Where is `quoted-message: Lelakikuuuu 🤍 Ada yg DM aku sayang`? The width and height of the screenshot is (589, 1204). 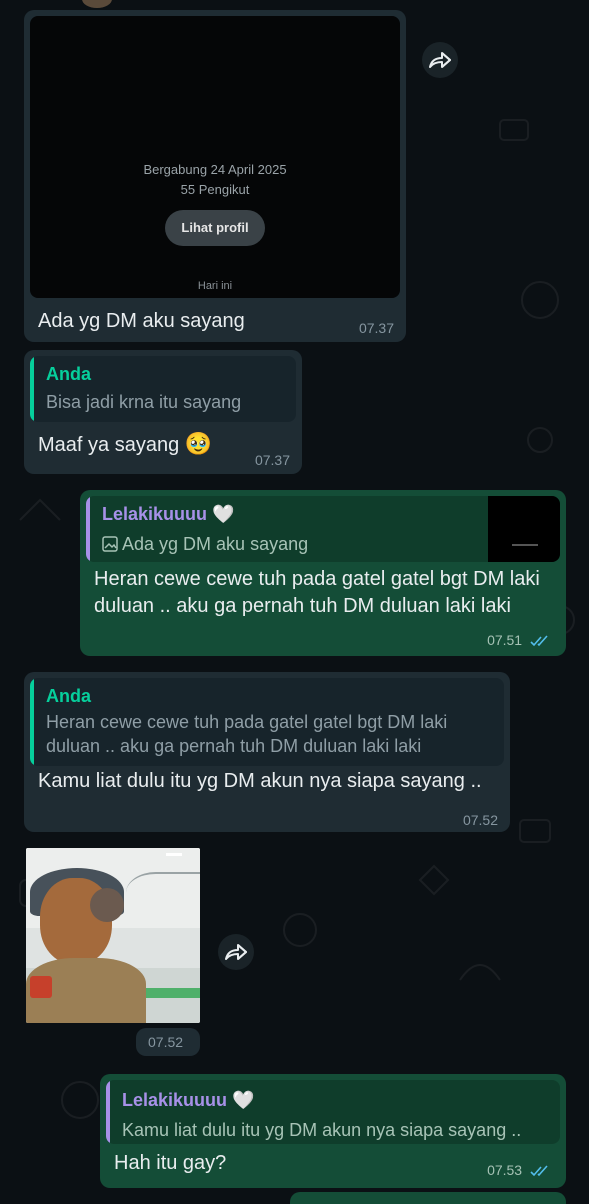 quoted-message: Lelakikuuuu 🤍 Ada yg DM aku sayang is located at coordinates (323, 529).